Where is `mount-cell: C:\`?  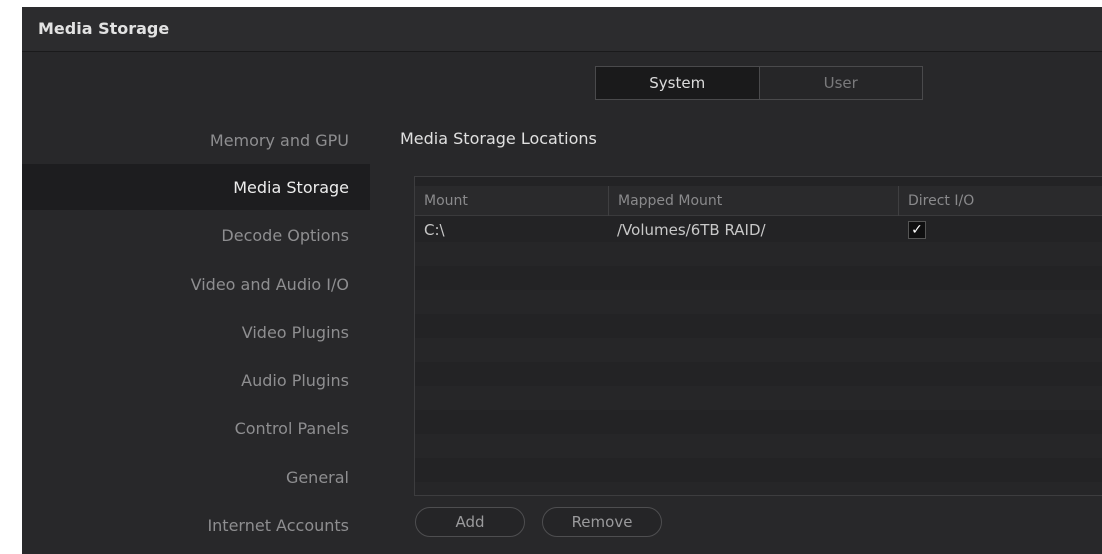 mount-cell: C:\ is located at coordinates (434, 230).